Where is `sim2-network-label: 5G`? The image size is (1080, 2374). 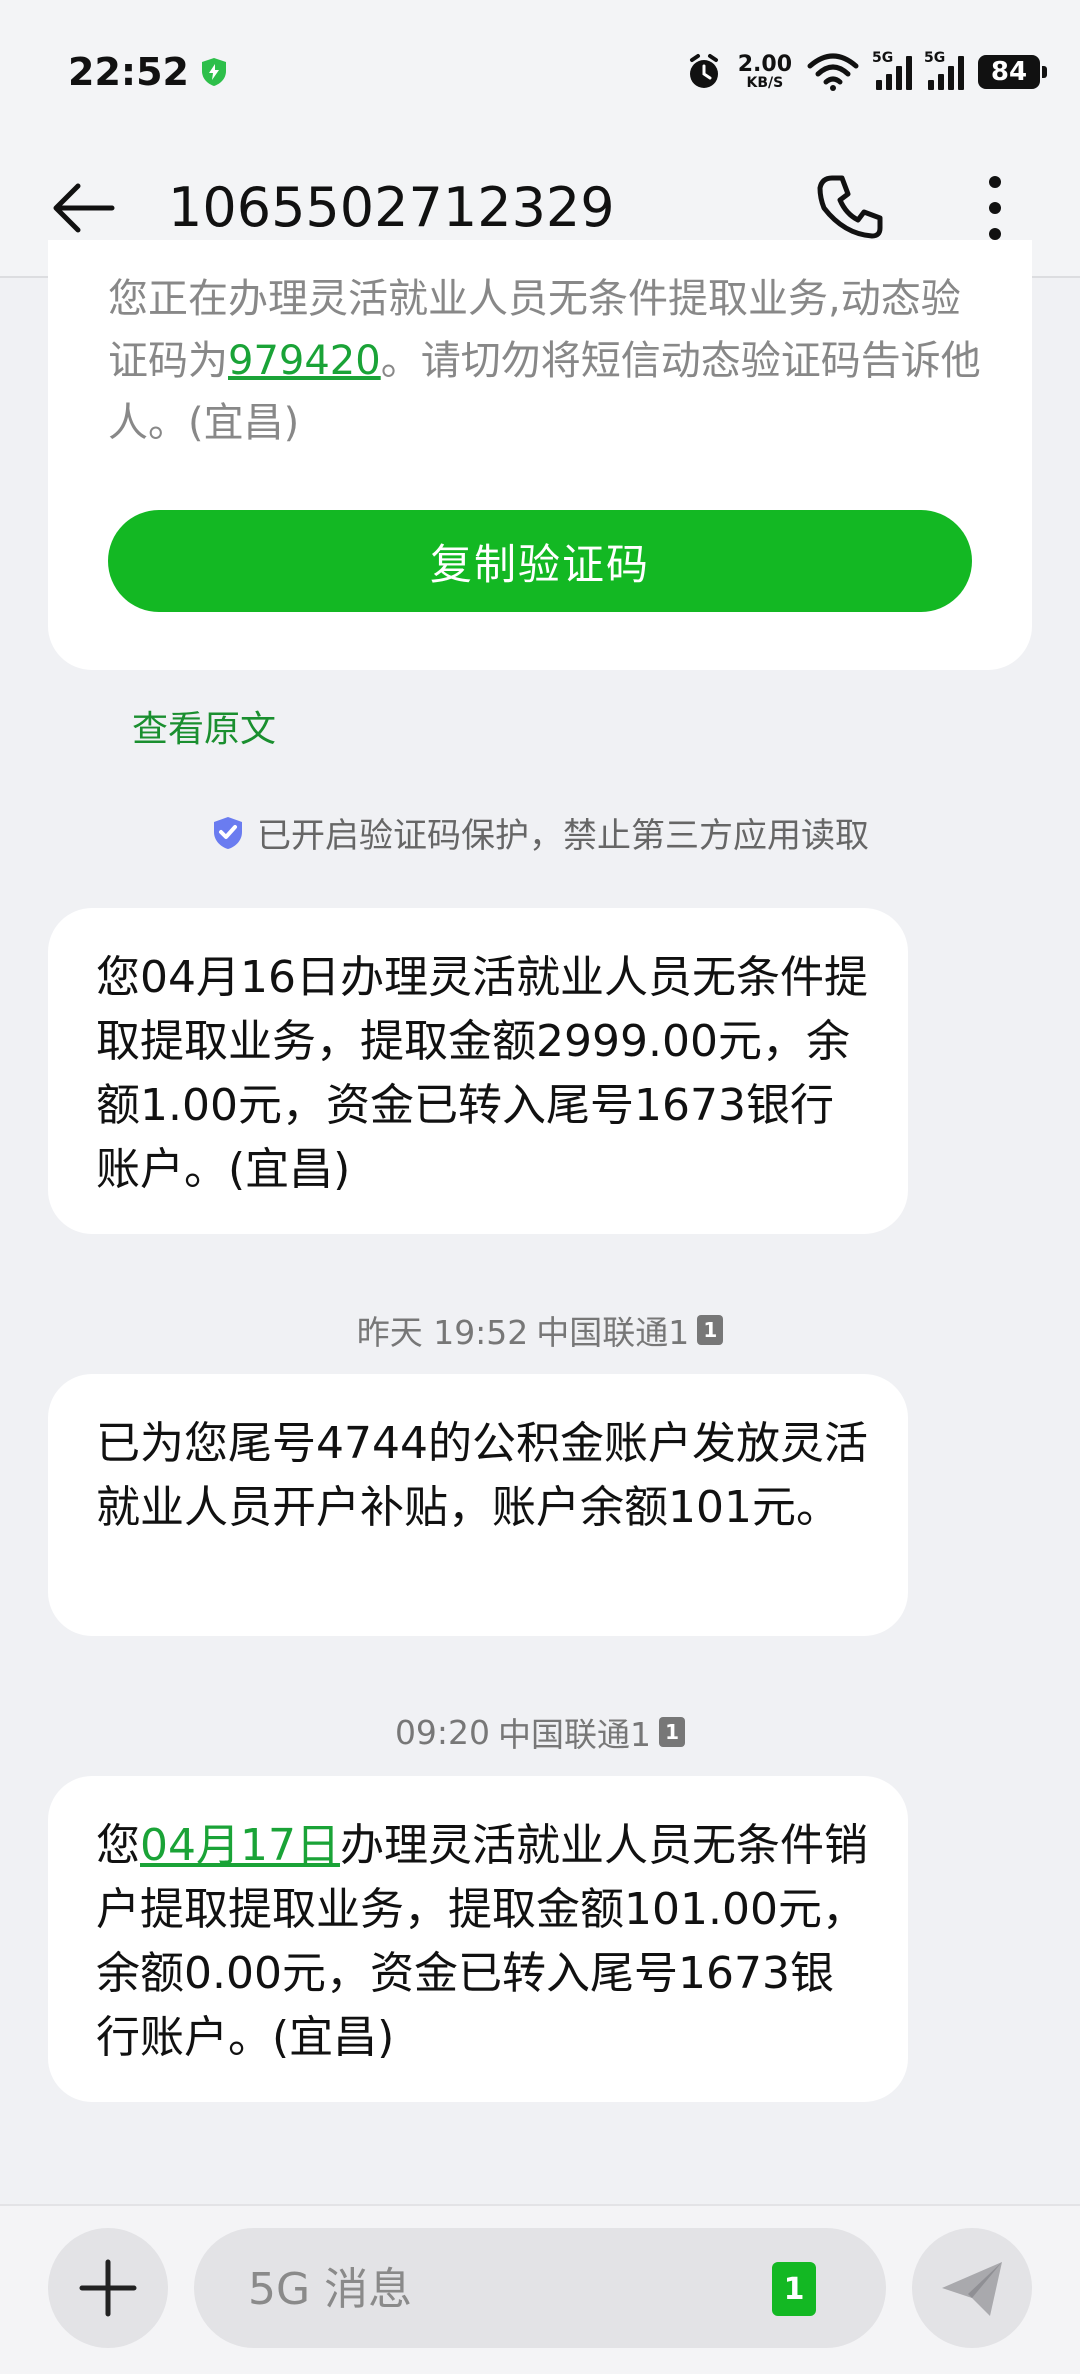 sim2-network-label: 5G is located at coordinates (935, 58).